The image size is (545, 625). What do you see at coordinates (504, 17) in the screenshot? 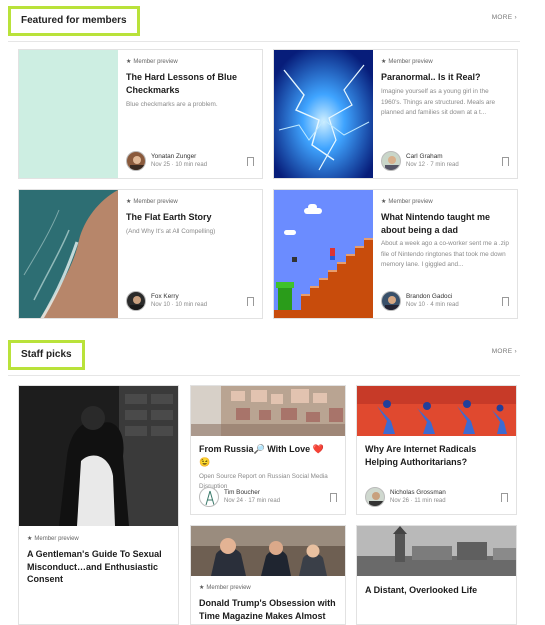
I see `featured-more-link: MORE ›` at bounding box center [504, 17].